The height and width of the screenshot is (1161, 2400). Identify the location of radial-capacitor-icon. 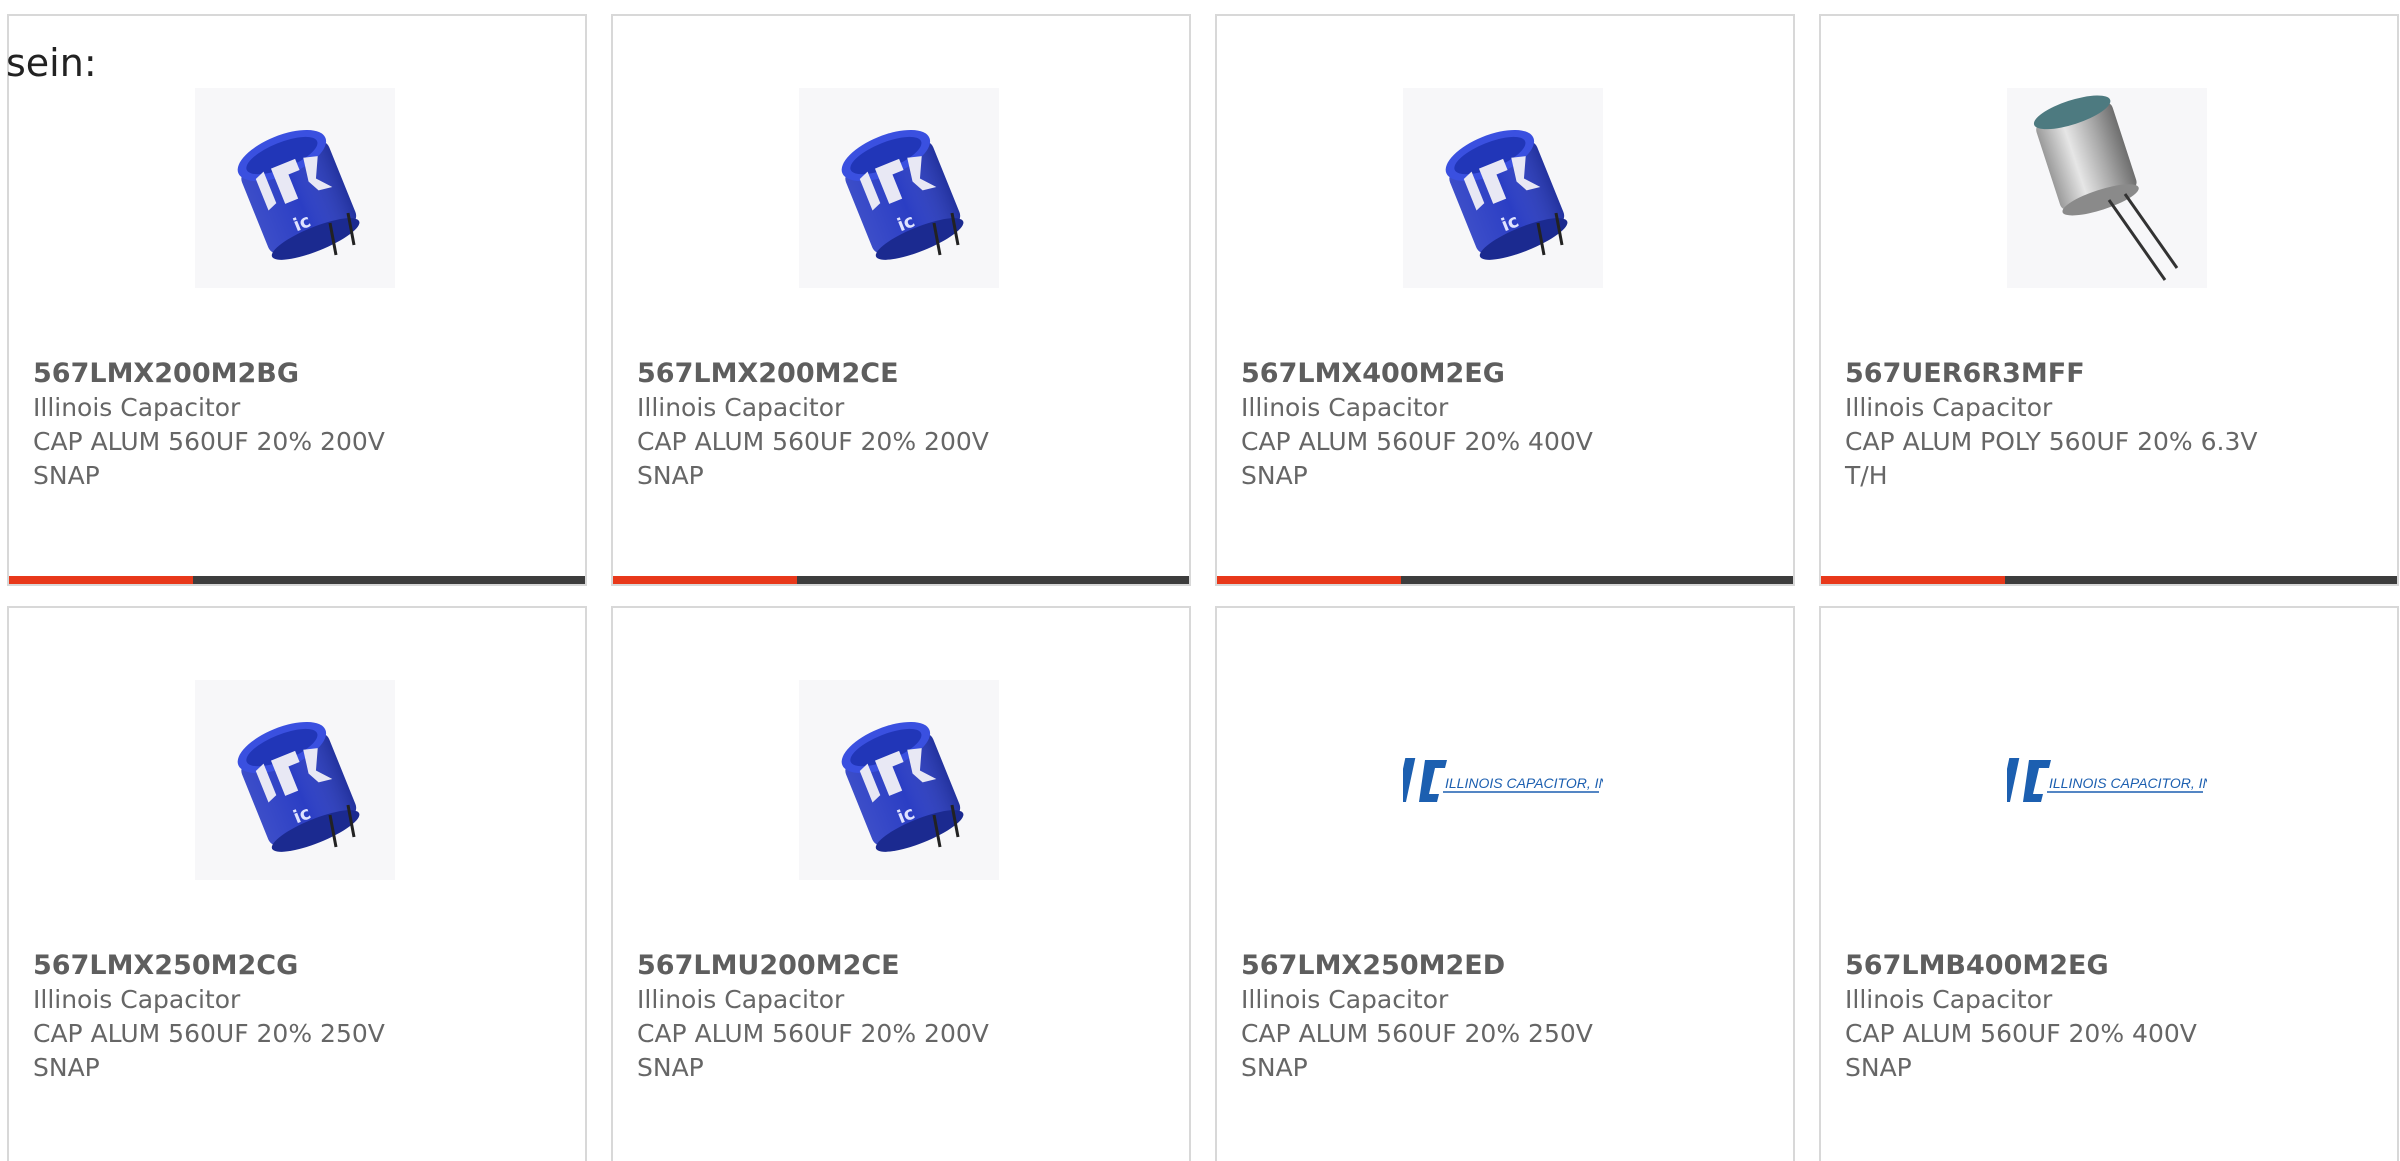
(2106, 188).